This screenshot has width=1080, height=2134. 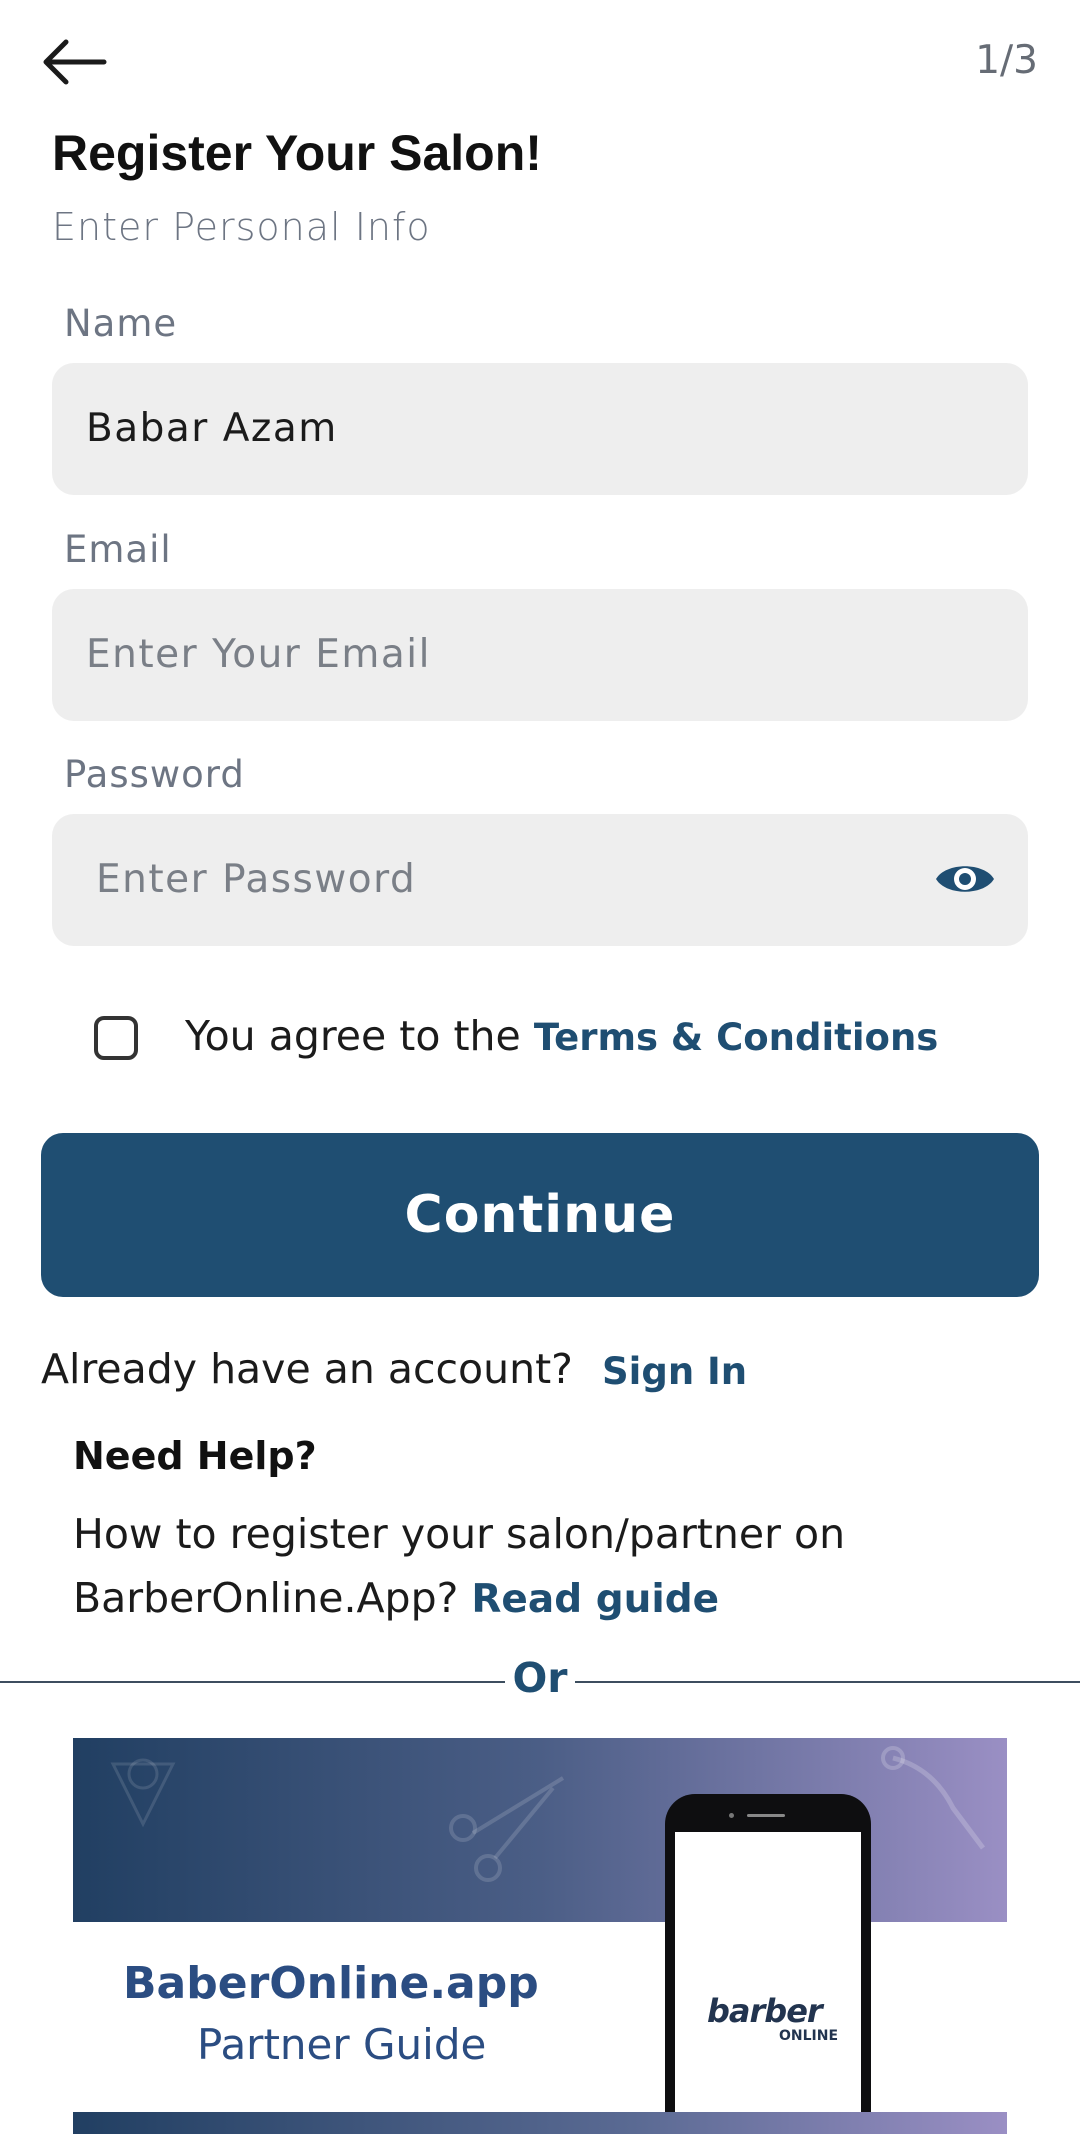 What do you see at coordinates (768, 1983) in the screenshot?
I see `phone-screen: barber ONLINE` at bounding box center [768, 1983].